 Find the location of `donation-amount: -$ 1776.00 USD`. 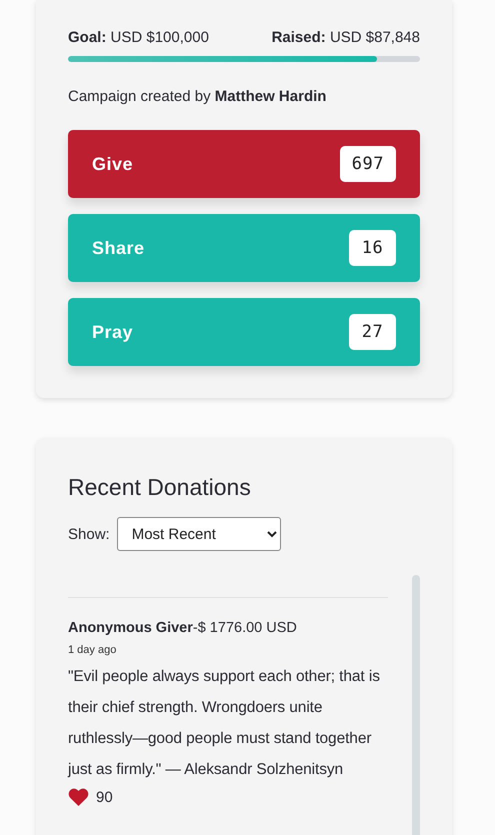

donation-amount: -$ 1776.00 USD is located at coordinates (244, 628).